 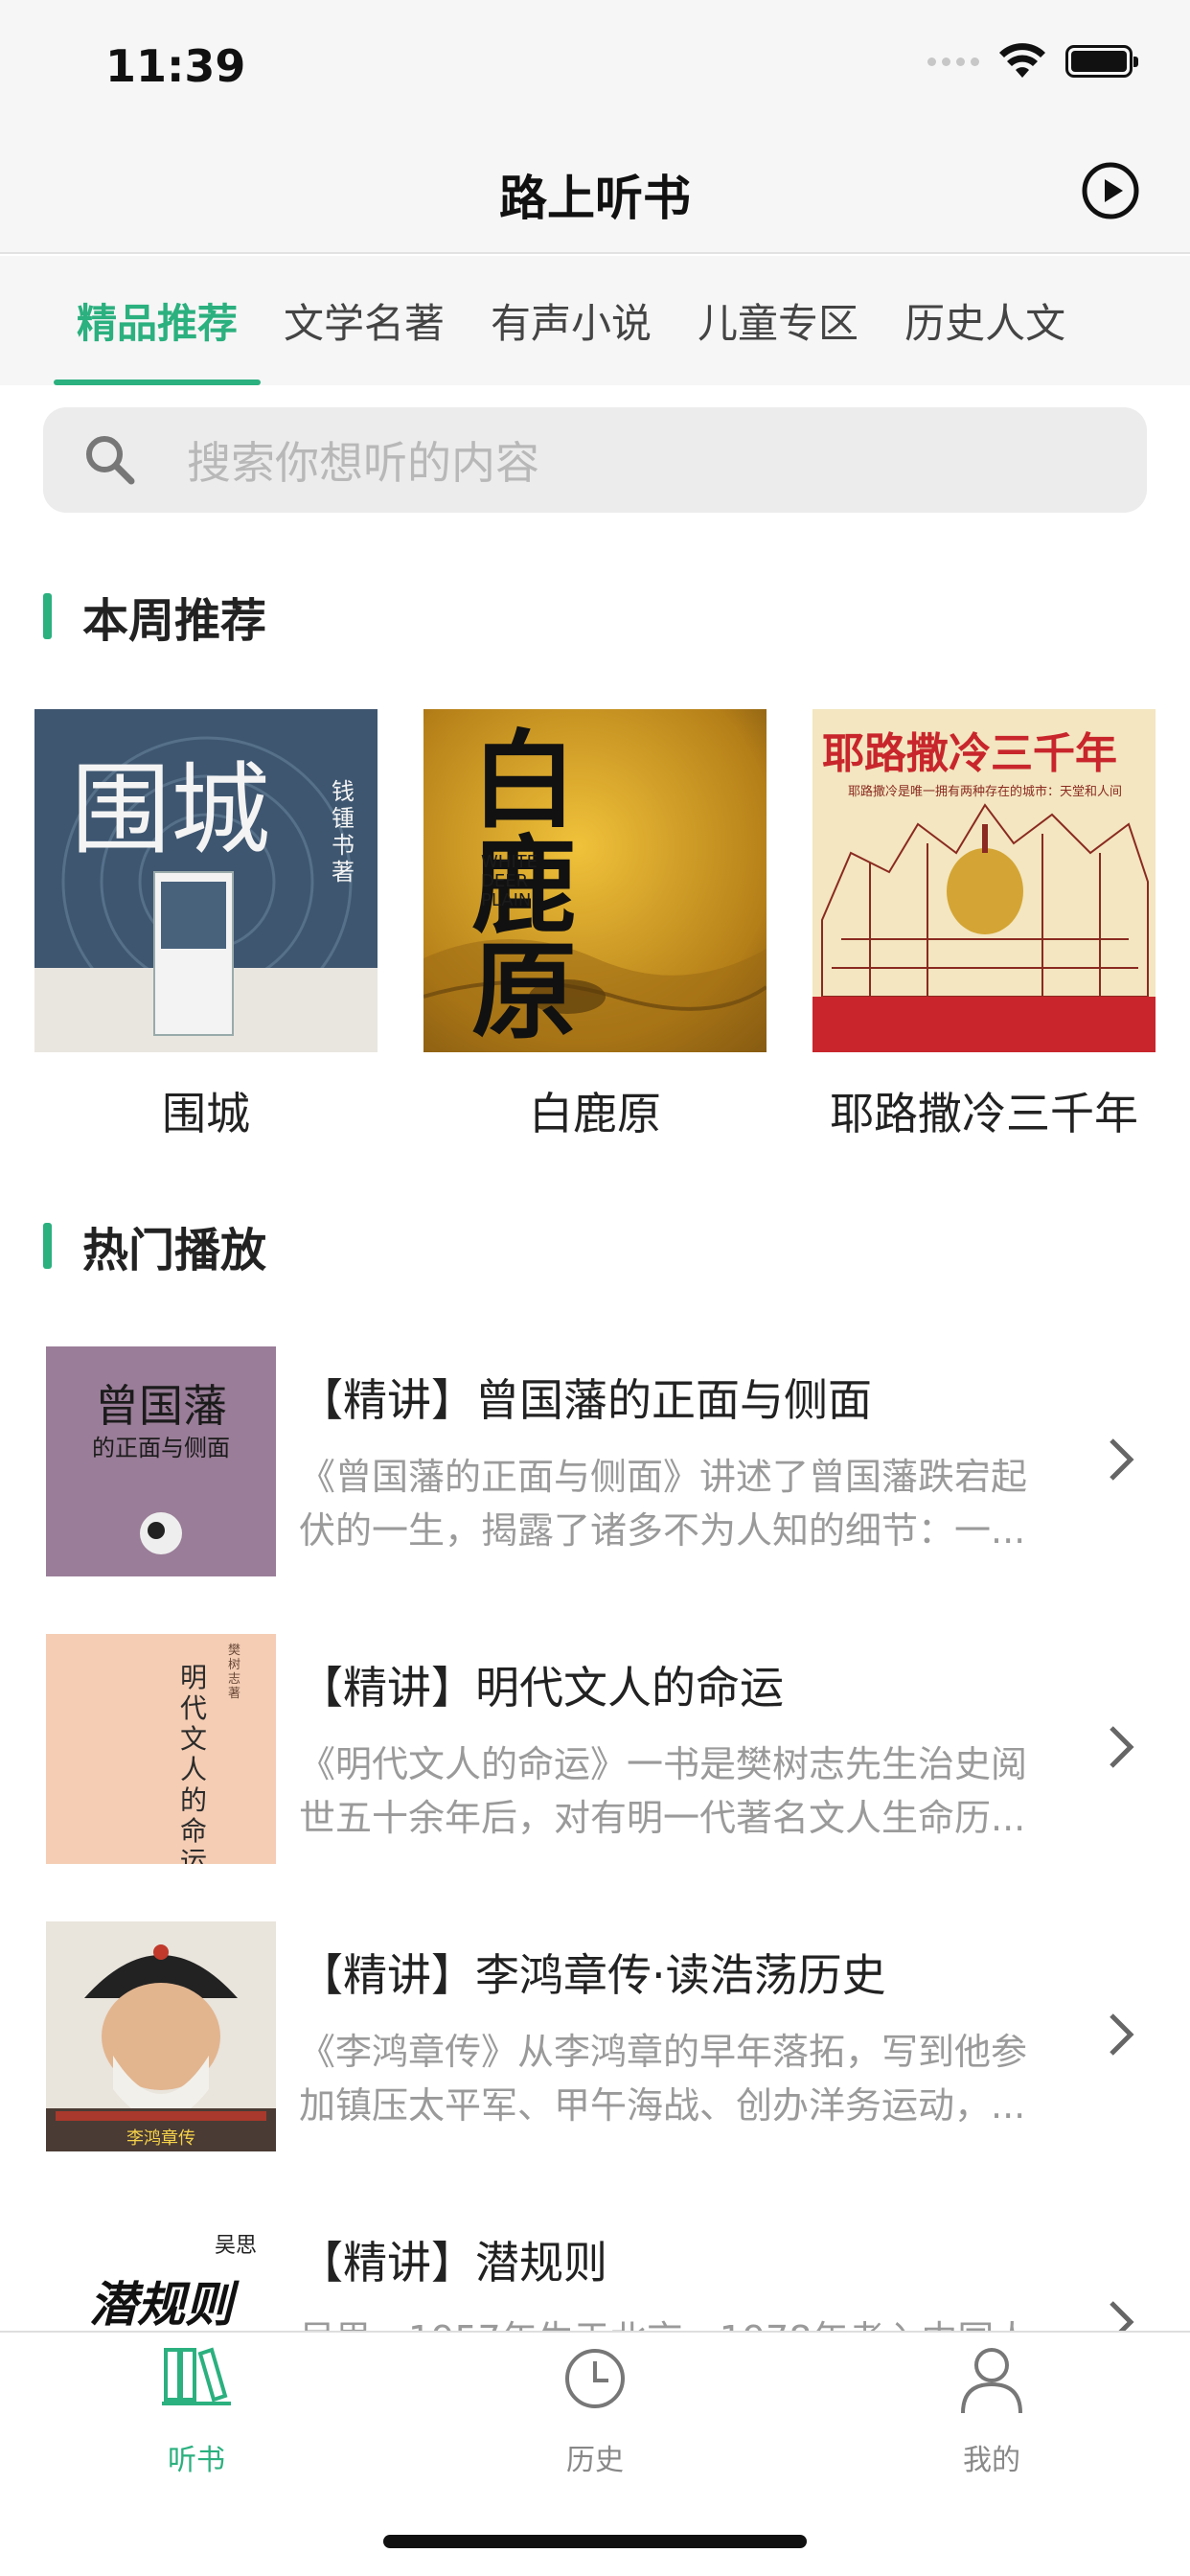 I want to click on cover-author: 钱锺书 著, so click(x=343, y=832).